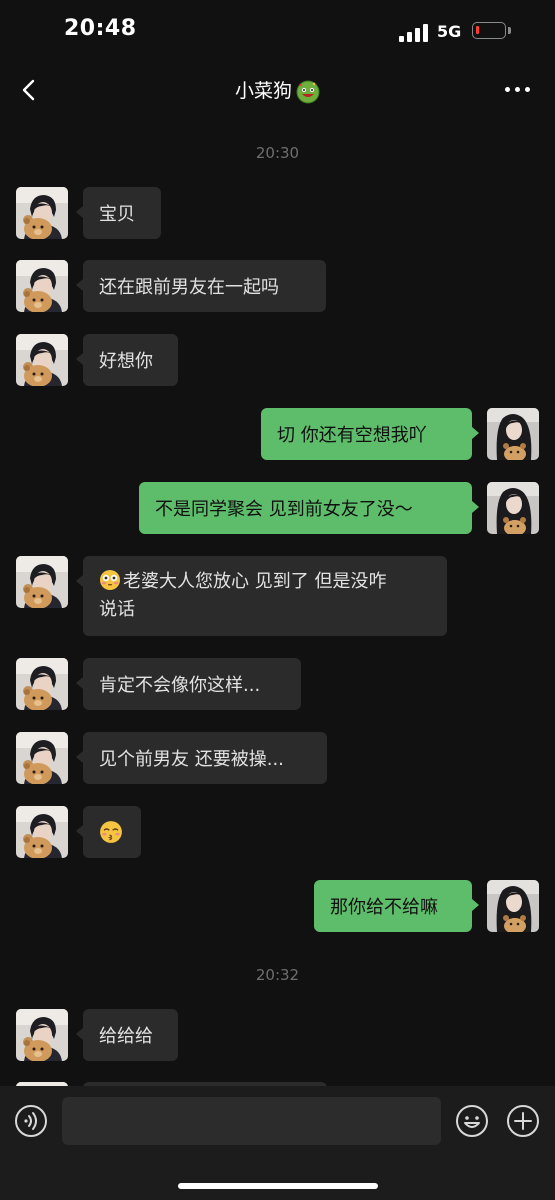 This screenshot has height=1200, width=555. Describe the element at coordinates (117, 609) in the screenshot. I see `message-line: 说话` at that location.